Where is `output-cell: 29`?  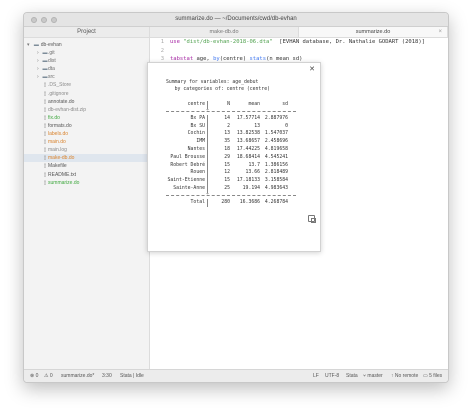
output-cell: 29 is located at coordinates (227, 157).